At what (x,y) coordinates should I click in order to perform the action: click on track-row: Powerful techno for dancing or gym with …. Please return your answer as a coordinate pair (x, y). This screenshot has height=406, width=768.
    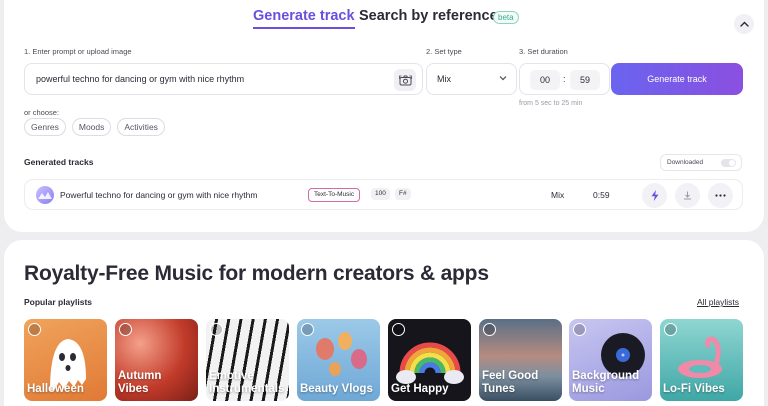
    Looking at the image, I should click on (383, 194).